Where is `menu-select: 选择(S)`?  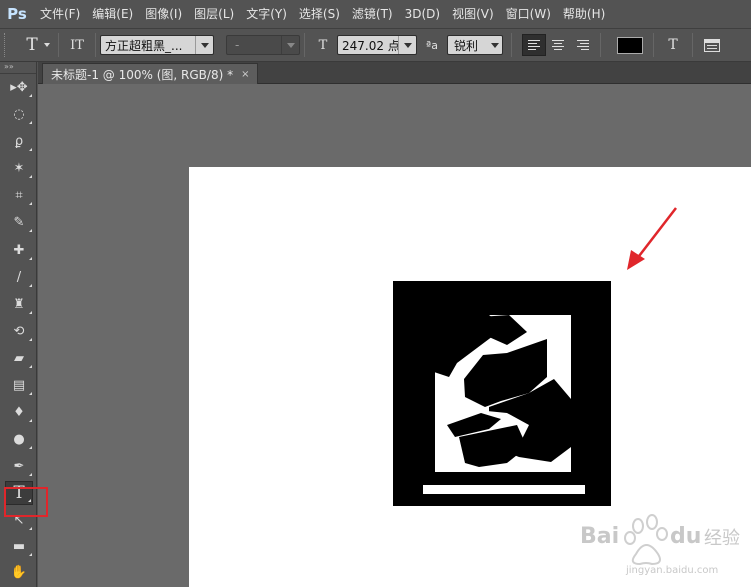 menu-select: 选择(S) is located at coordinates (319, 14).